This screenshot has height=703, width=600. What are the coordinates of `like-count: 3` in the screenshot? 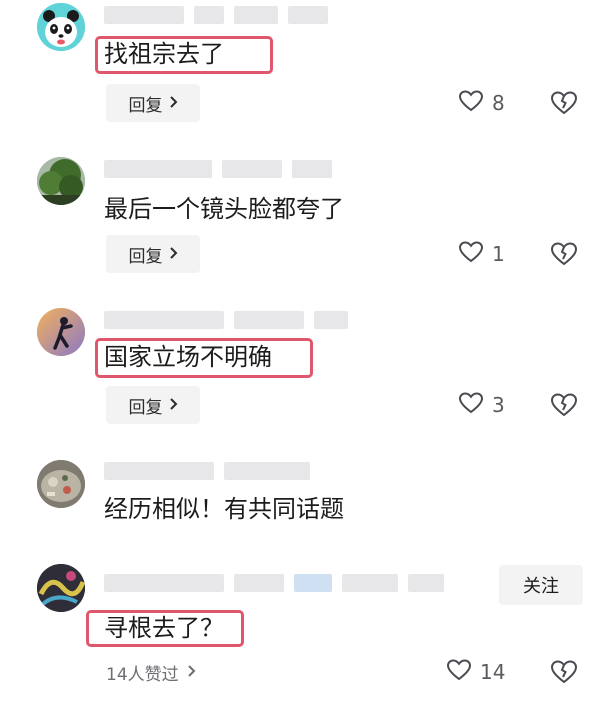 It's located at (498, 405).